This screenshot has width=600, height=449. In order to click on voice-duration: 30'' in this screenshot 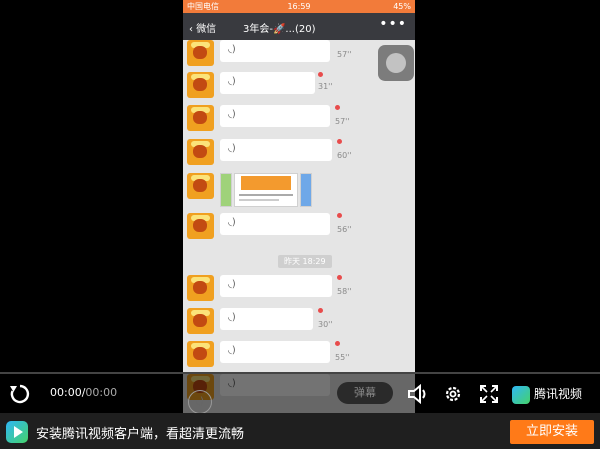, I will do `click(325, 324)`.